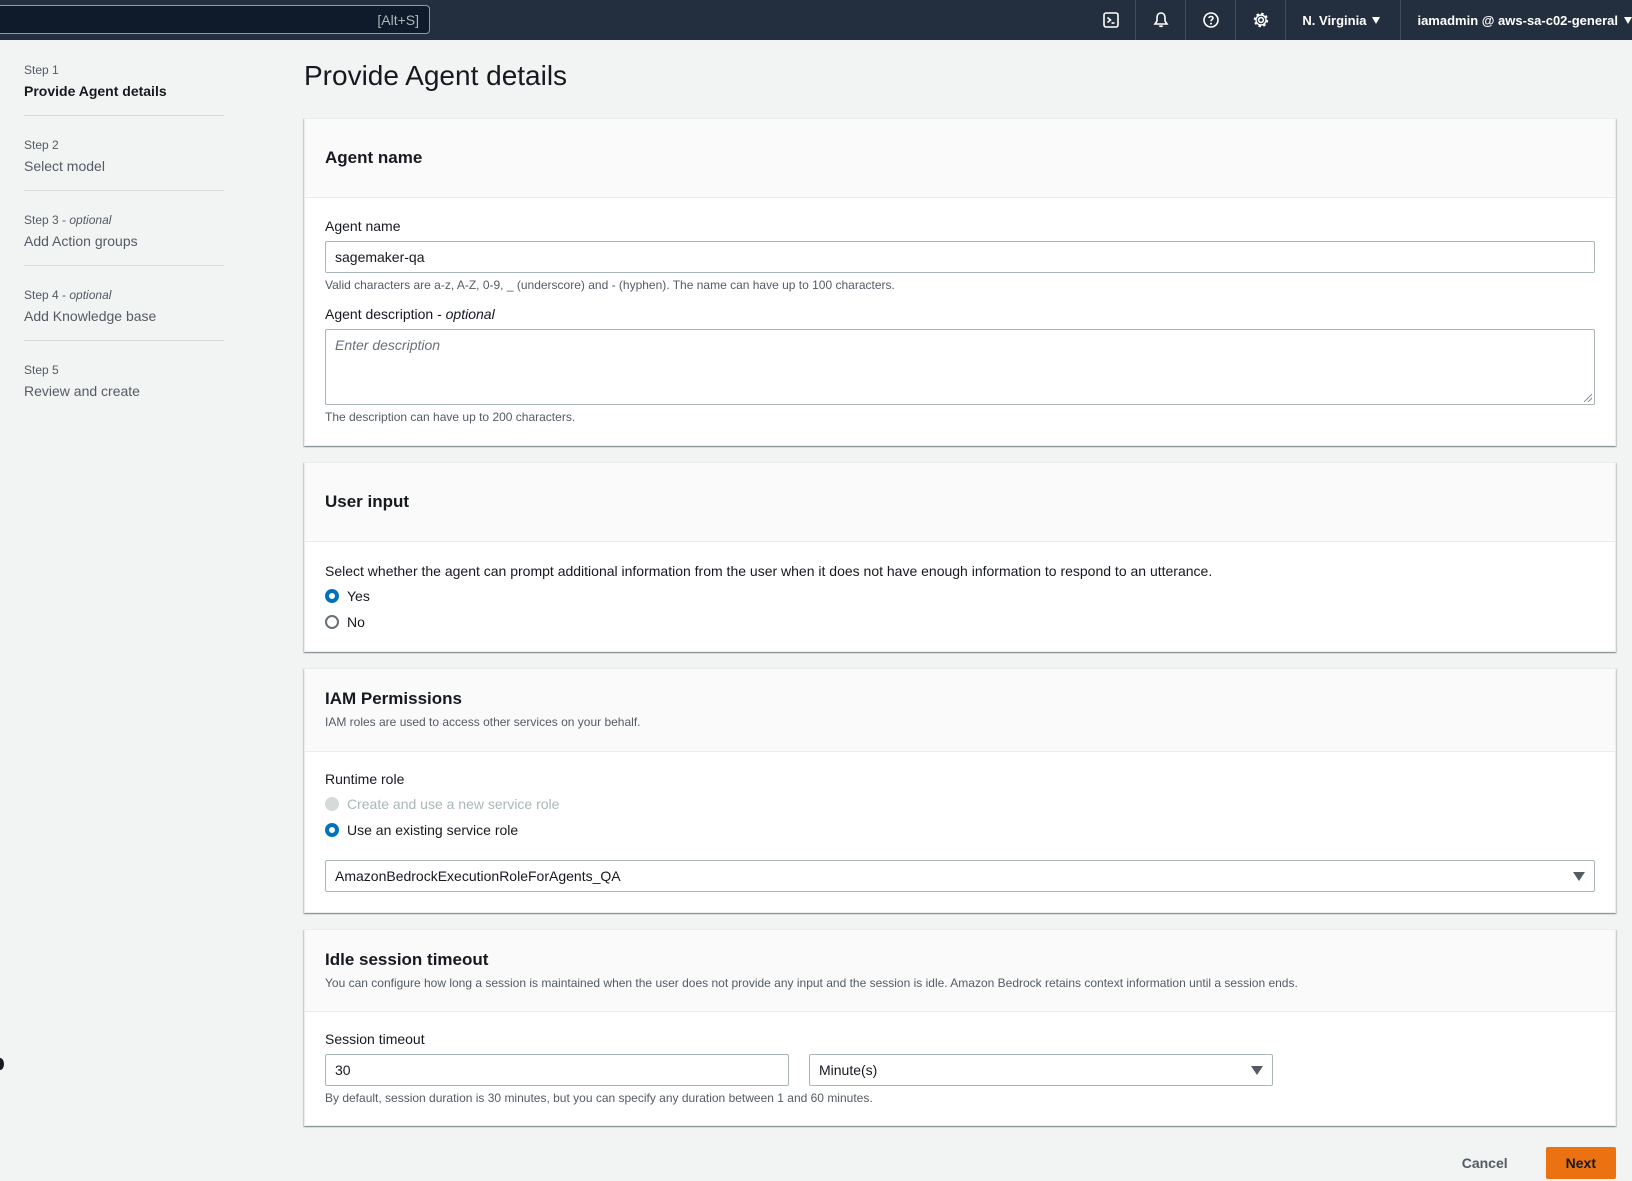  I want to click on service-role-select: AmazonBedrockExecutionRoleForAgents_QA, so click(960, 876).